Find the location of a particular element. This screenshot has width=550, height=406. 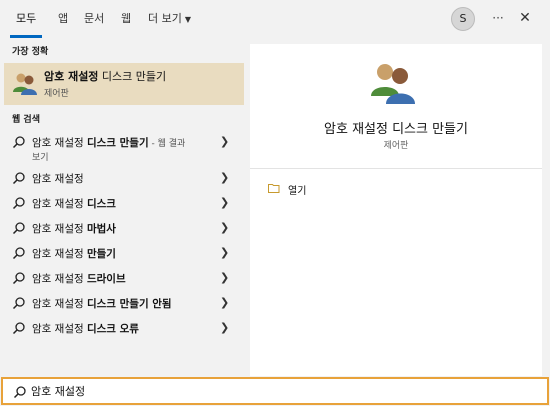

web-result-item: 암호 재설정 디스크 ❯ is located at coordinates (124, 203).